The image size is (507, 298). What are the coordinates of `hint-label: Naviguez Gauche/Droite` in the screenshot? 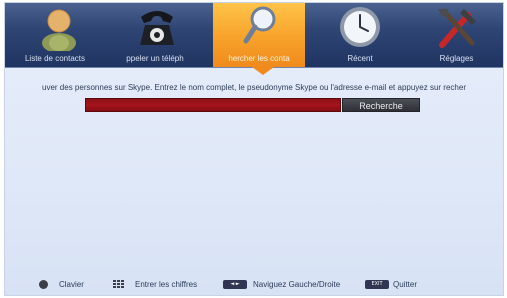 It's located at (297, 284).